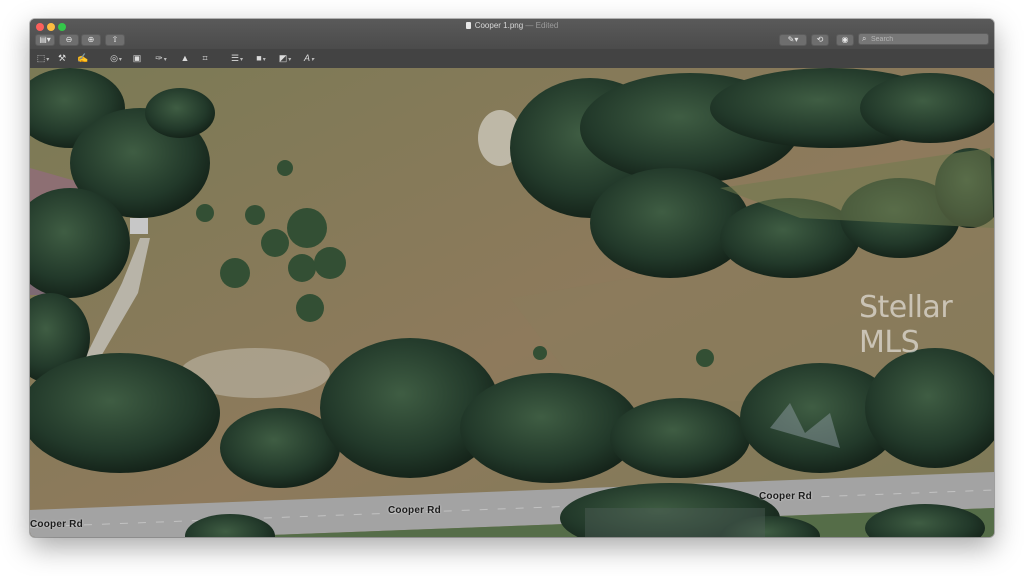  What do you see at coordinates (927, 39) in the screenshot?
I see `search-input` at bounding box center [927, 39].